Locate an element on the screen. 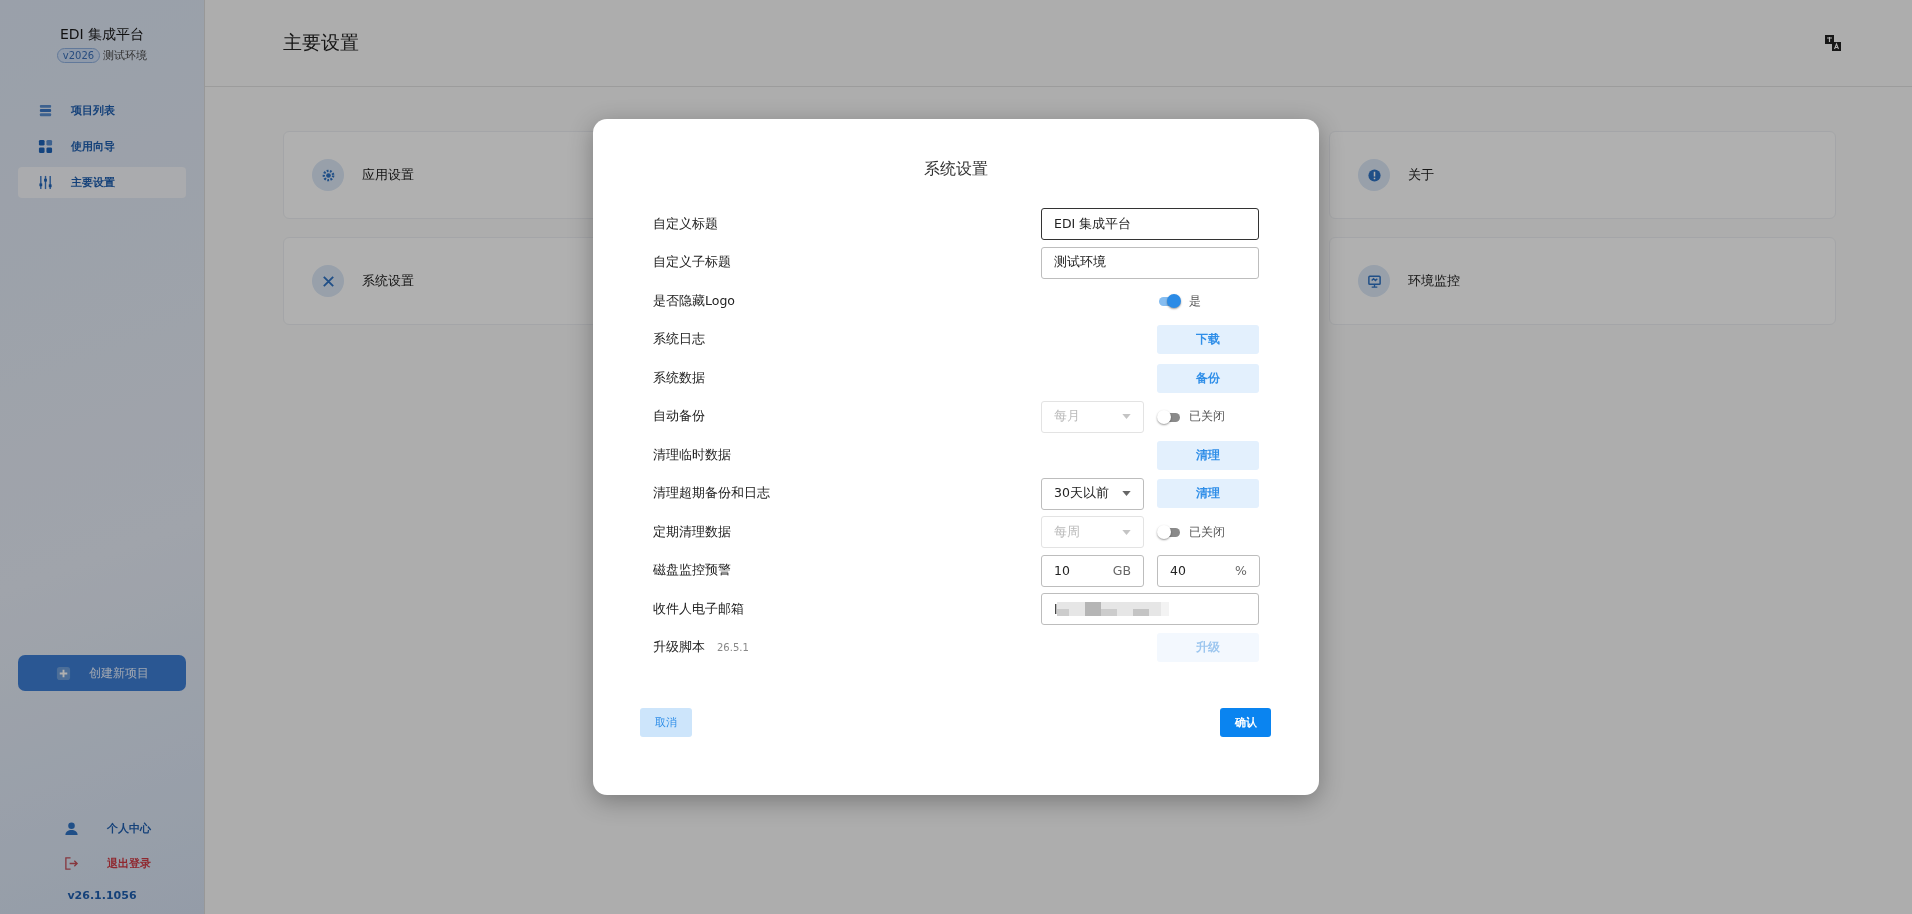 Image resolution: width=1912 pixels, height=914 pixels. number-field: 40 % is located at coordinates (1208, 570).